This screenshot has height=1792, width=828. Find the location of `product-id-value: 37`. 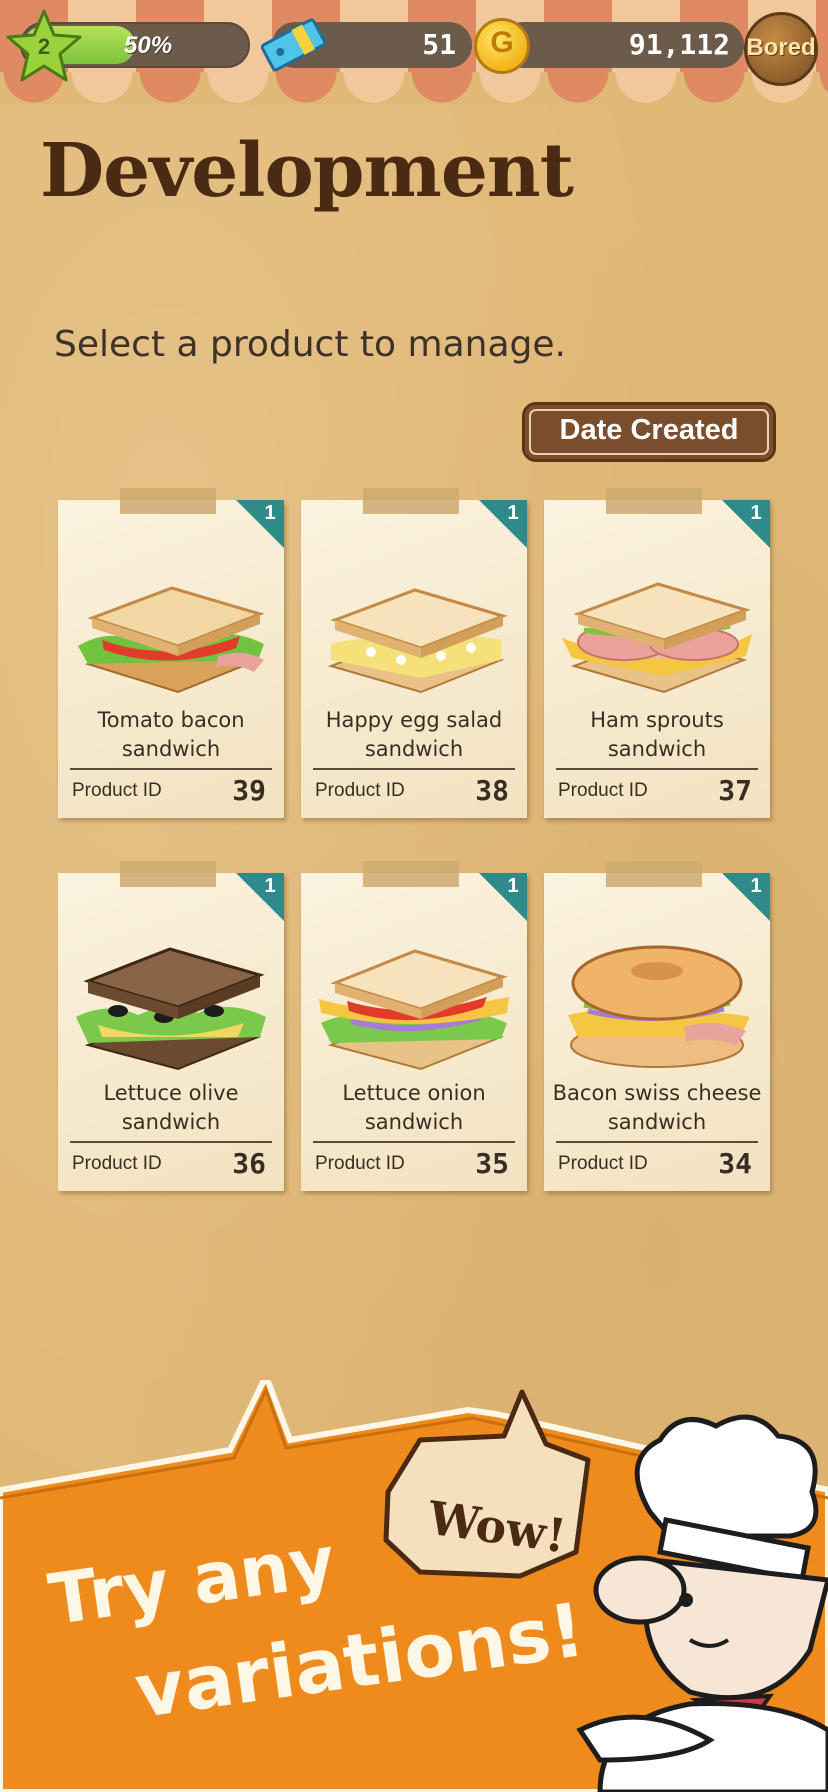

product-id-value: 37 is located at coordinates (735, 790).